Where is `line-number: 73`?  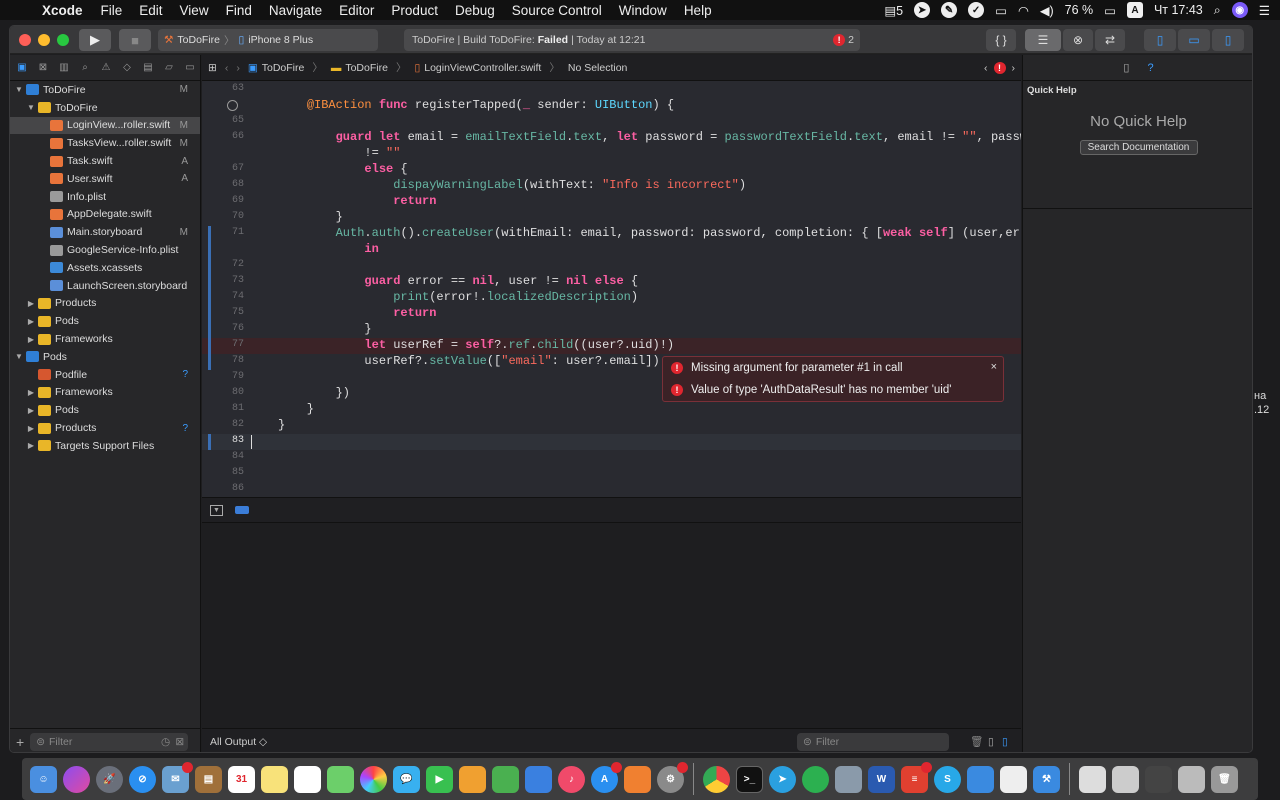
line-number: 73 is located at coordinates (223, 280).